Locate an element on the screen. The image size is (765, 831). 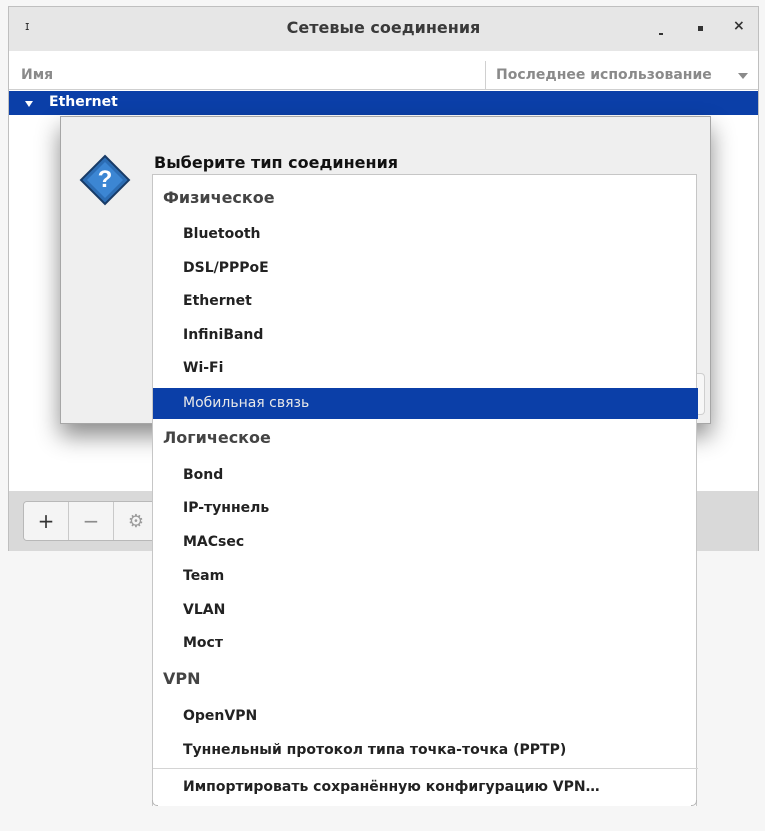
dialog-title: Выберите тип соединения is located at coordinates (276, 162).